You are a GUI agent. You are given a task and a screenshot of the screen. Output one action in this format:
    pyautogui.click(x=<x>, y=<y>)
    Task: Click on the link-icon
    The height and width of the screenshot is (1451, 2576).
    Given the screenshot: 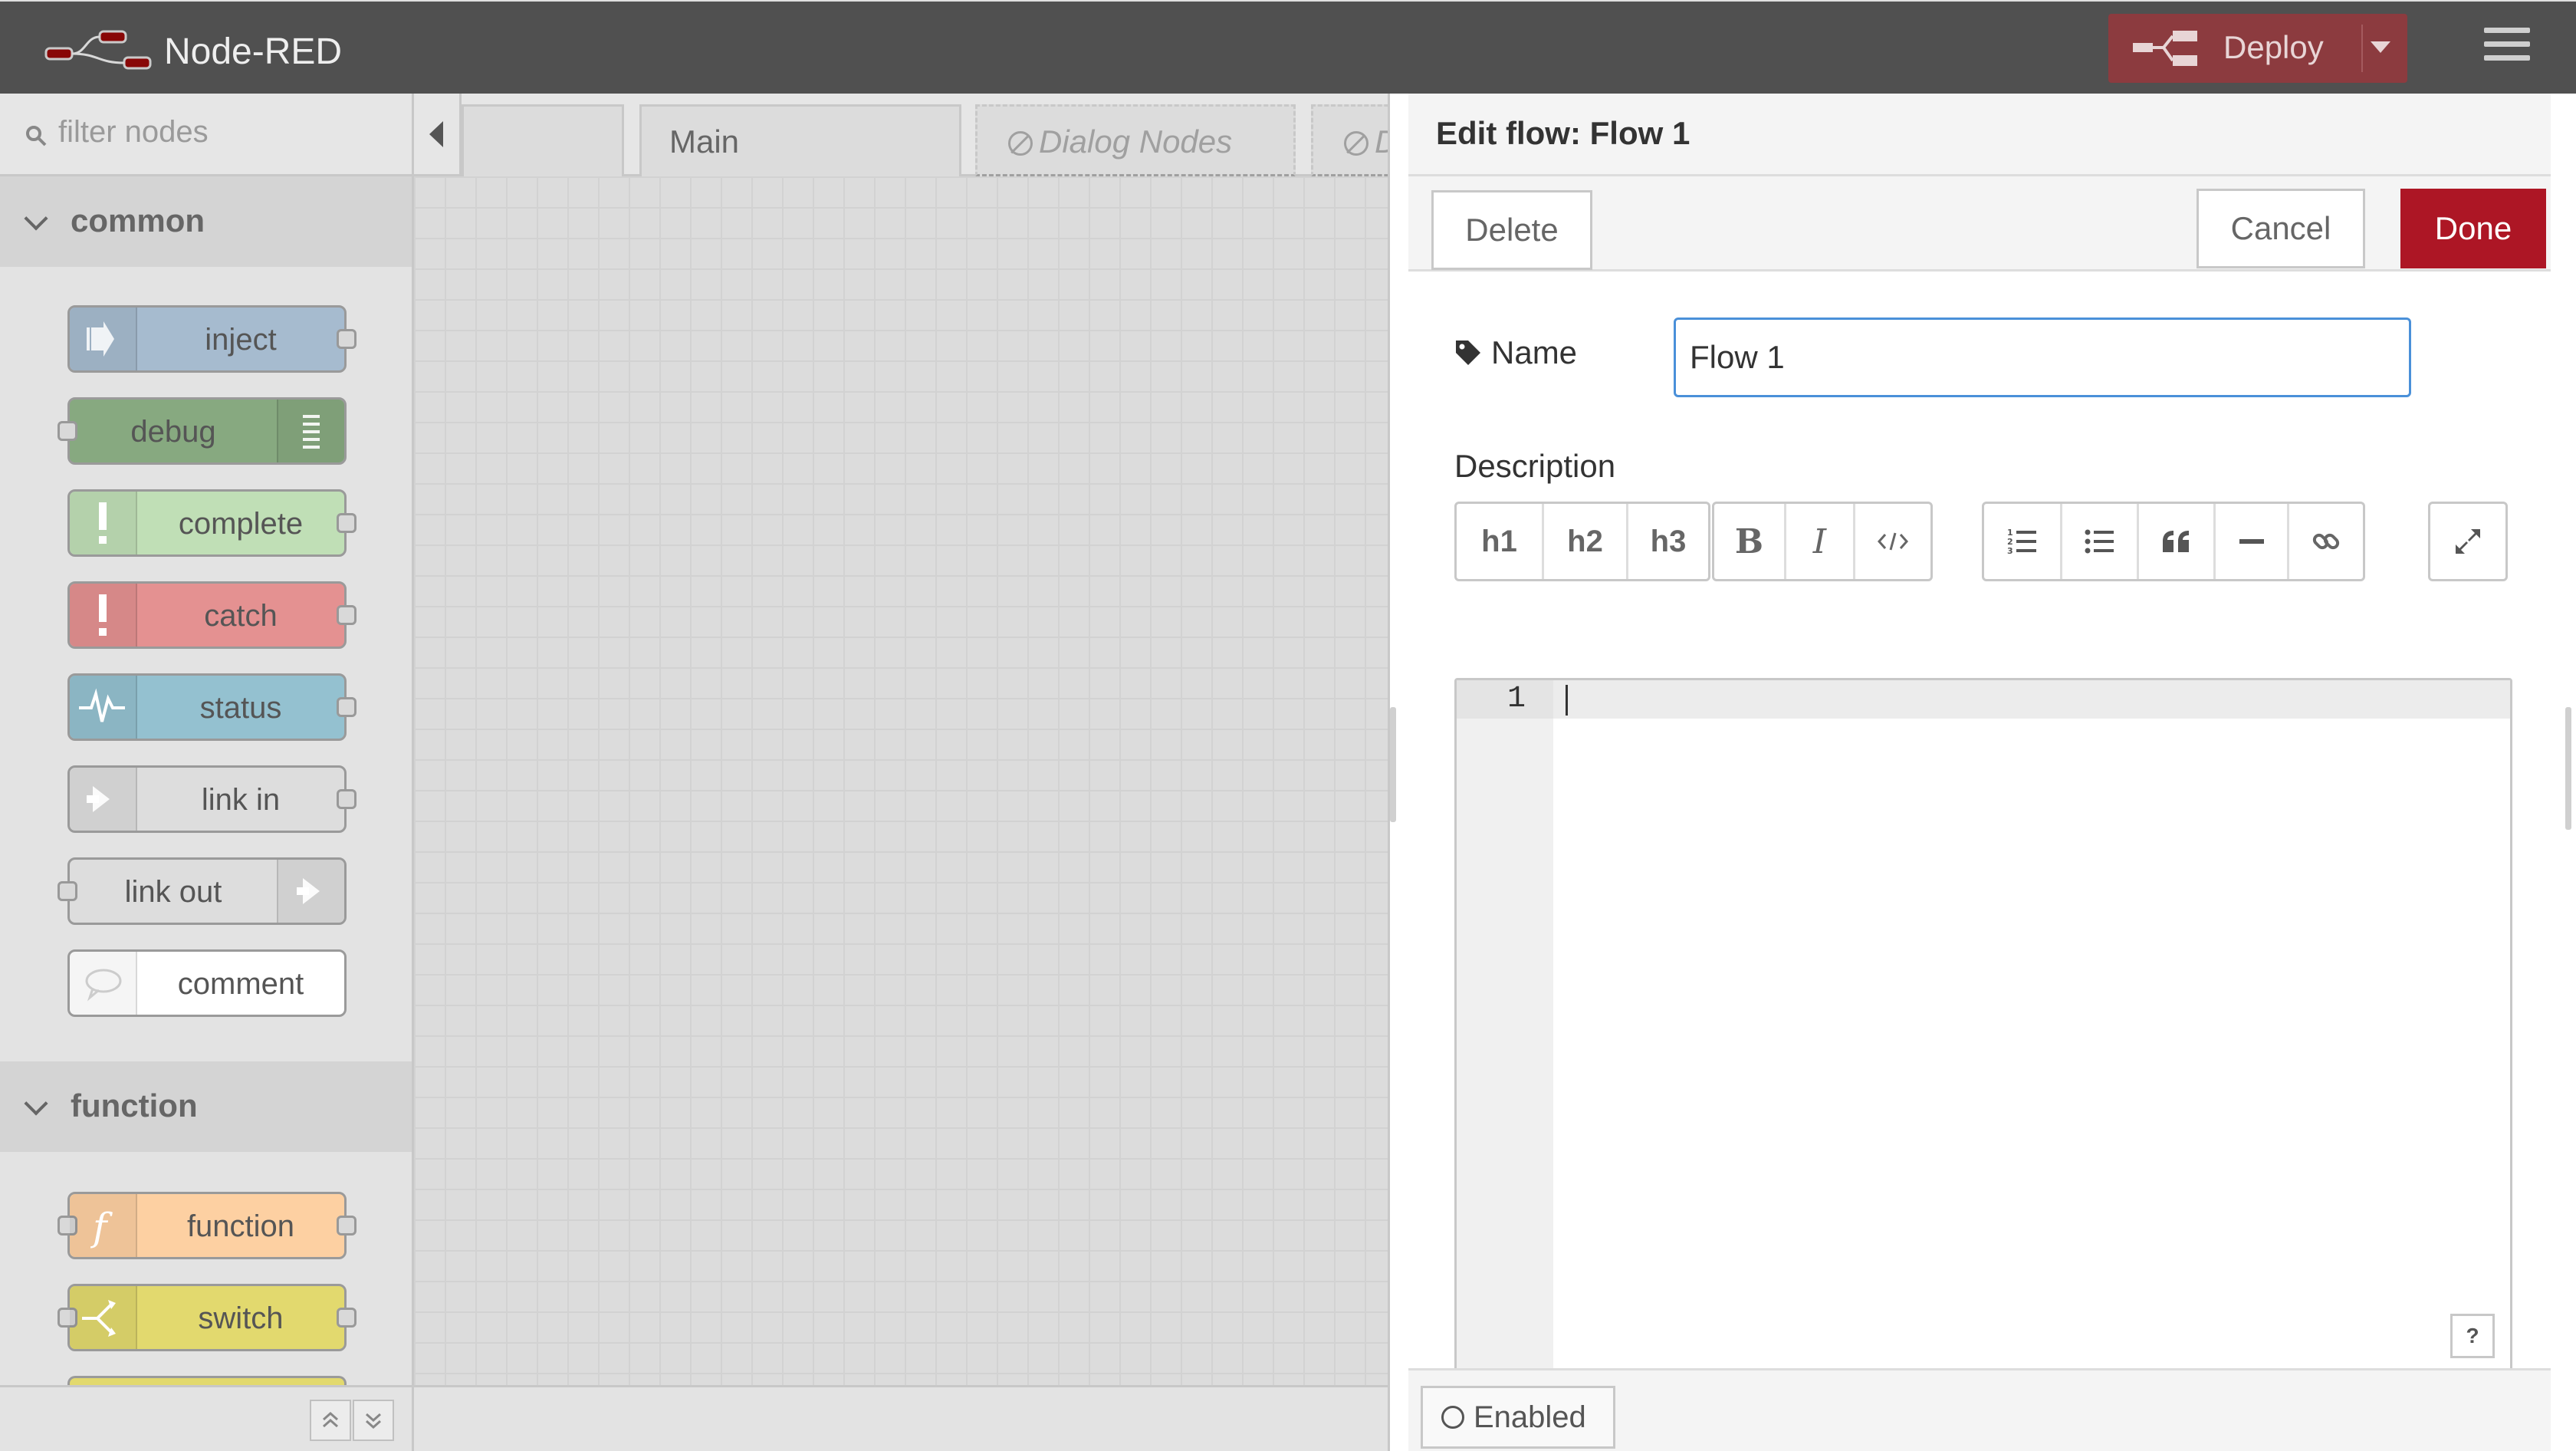 What is the action you would take?
    pyautogui.click(x=2326, y=541)
    